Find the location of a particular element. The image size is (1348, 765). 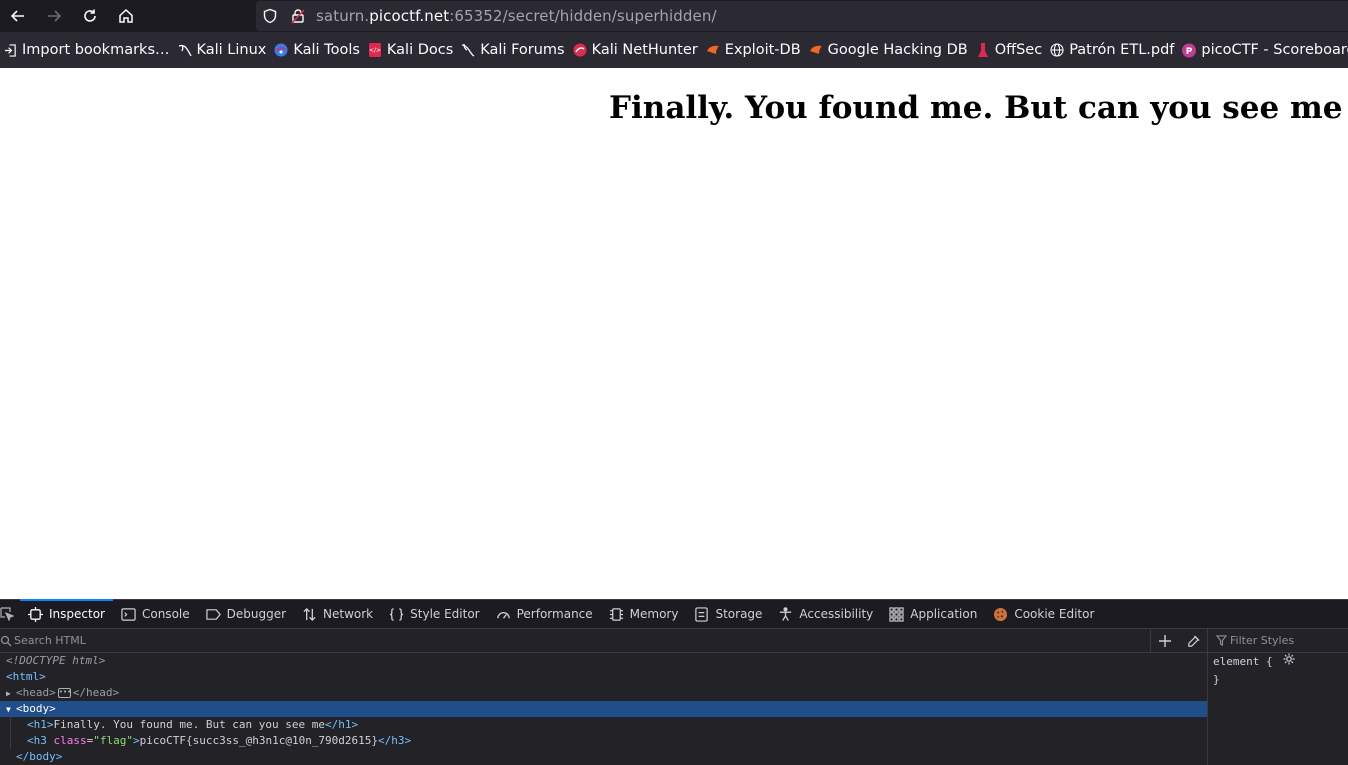

tab-application: Application is located at coordinates (933, 614).